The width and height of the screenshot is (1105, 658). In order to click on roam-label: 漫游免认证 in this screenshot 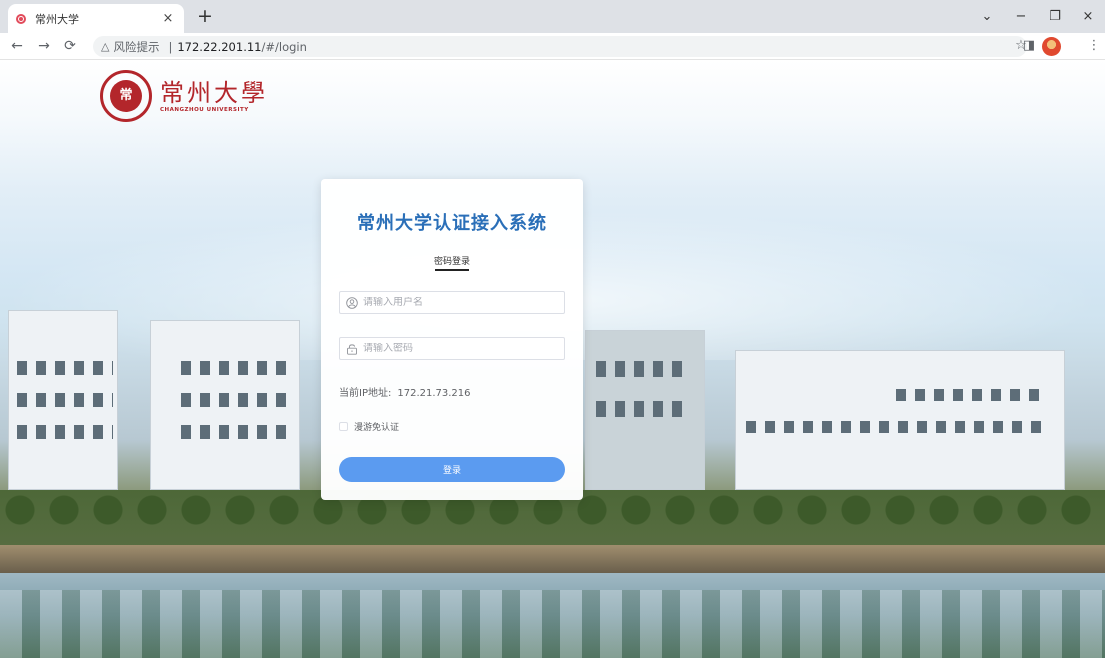, I will do `click(376, 426)`.